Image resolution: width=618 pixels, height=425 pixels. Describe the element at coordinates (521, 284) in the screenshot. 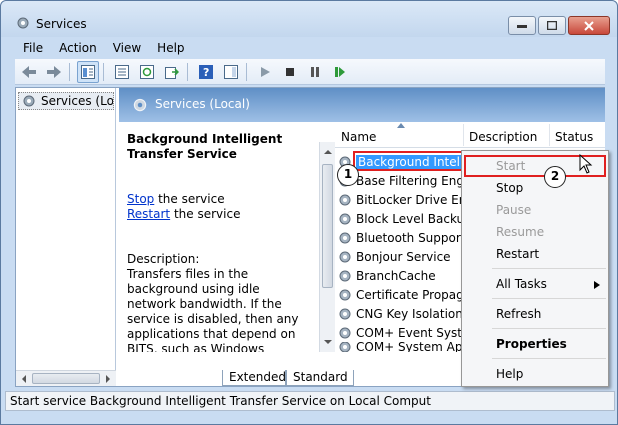

I see `context-menu-all-tasks: All Tasks` at that location.